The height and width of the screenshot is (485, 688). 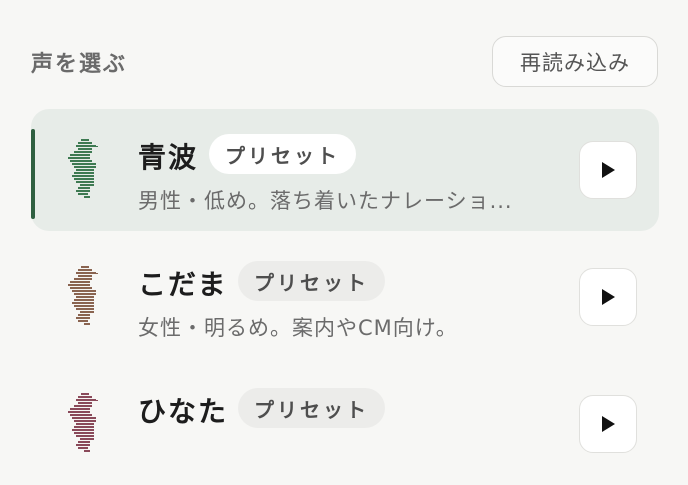 What do you see at coordinates (183, 411) in the screenshot?
I see `voice-name: ひなた` at bounding box center [183, 411].